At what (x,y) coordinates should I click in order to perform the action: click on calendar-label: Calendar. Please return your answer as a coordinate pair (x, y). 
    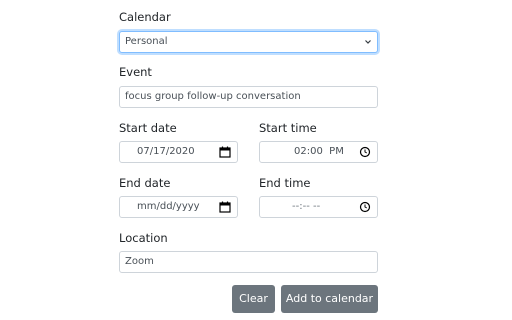
    Looking at the image, I should click on (145, 17).